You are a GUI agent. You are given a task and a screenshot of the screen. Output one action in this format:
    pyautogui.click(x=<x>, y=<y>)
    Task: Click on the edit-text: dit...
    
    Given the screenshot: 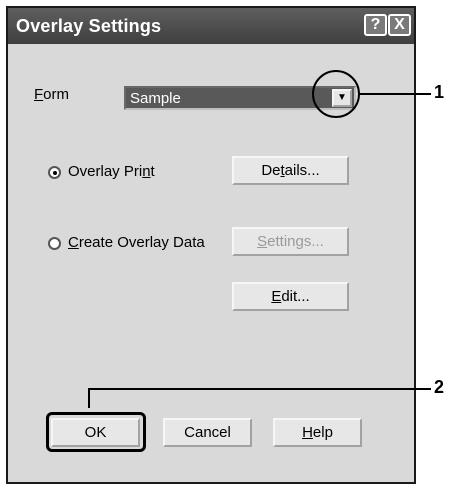 What is the action you would take?
    pyautogui.click(x=295, y=296)
    